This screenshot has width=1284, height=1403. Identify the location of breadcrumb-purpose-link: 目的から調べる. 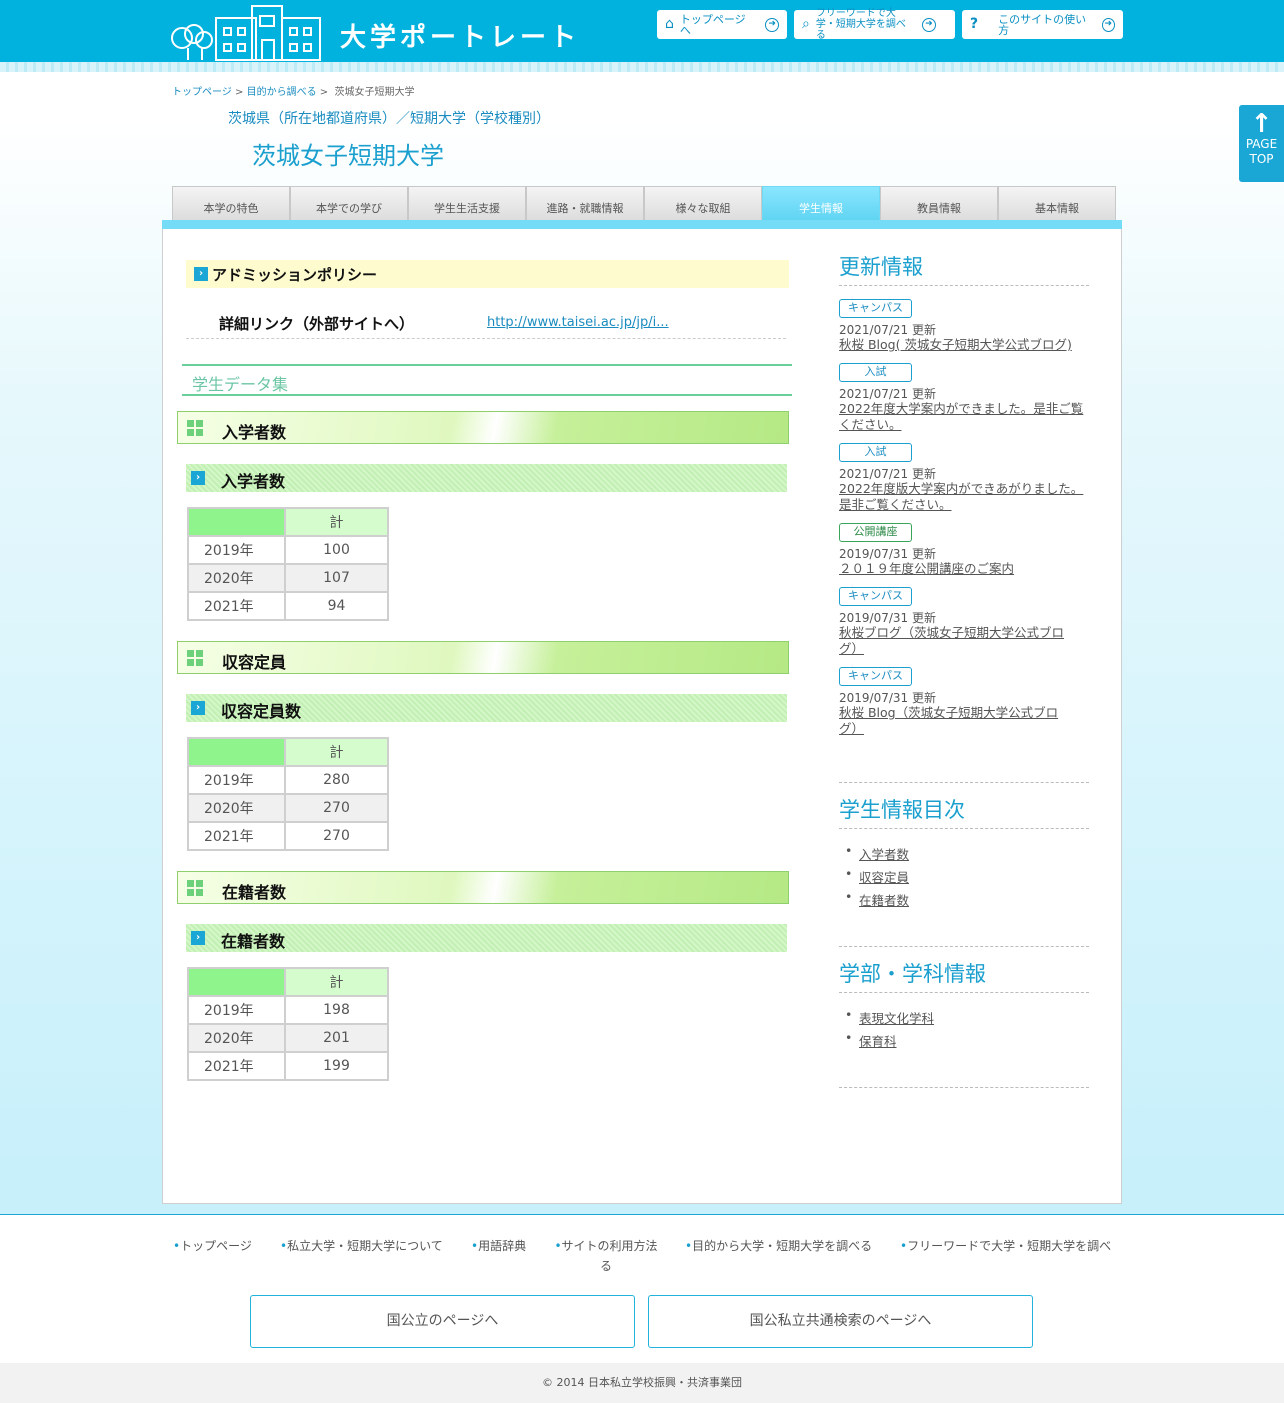
(282, 92).